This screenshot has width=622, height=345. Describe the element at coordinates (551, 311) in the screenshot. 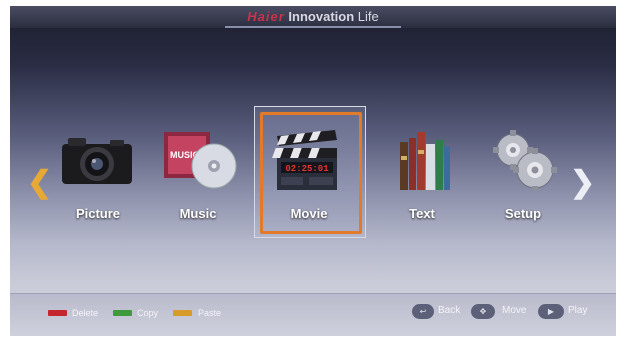

I see `play-key-icon: ▶` at that location.